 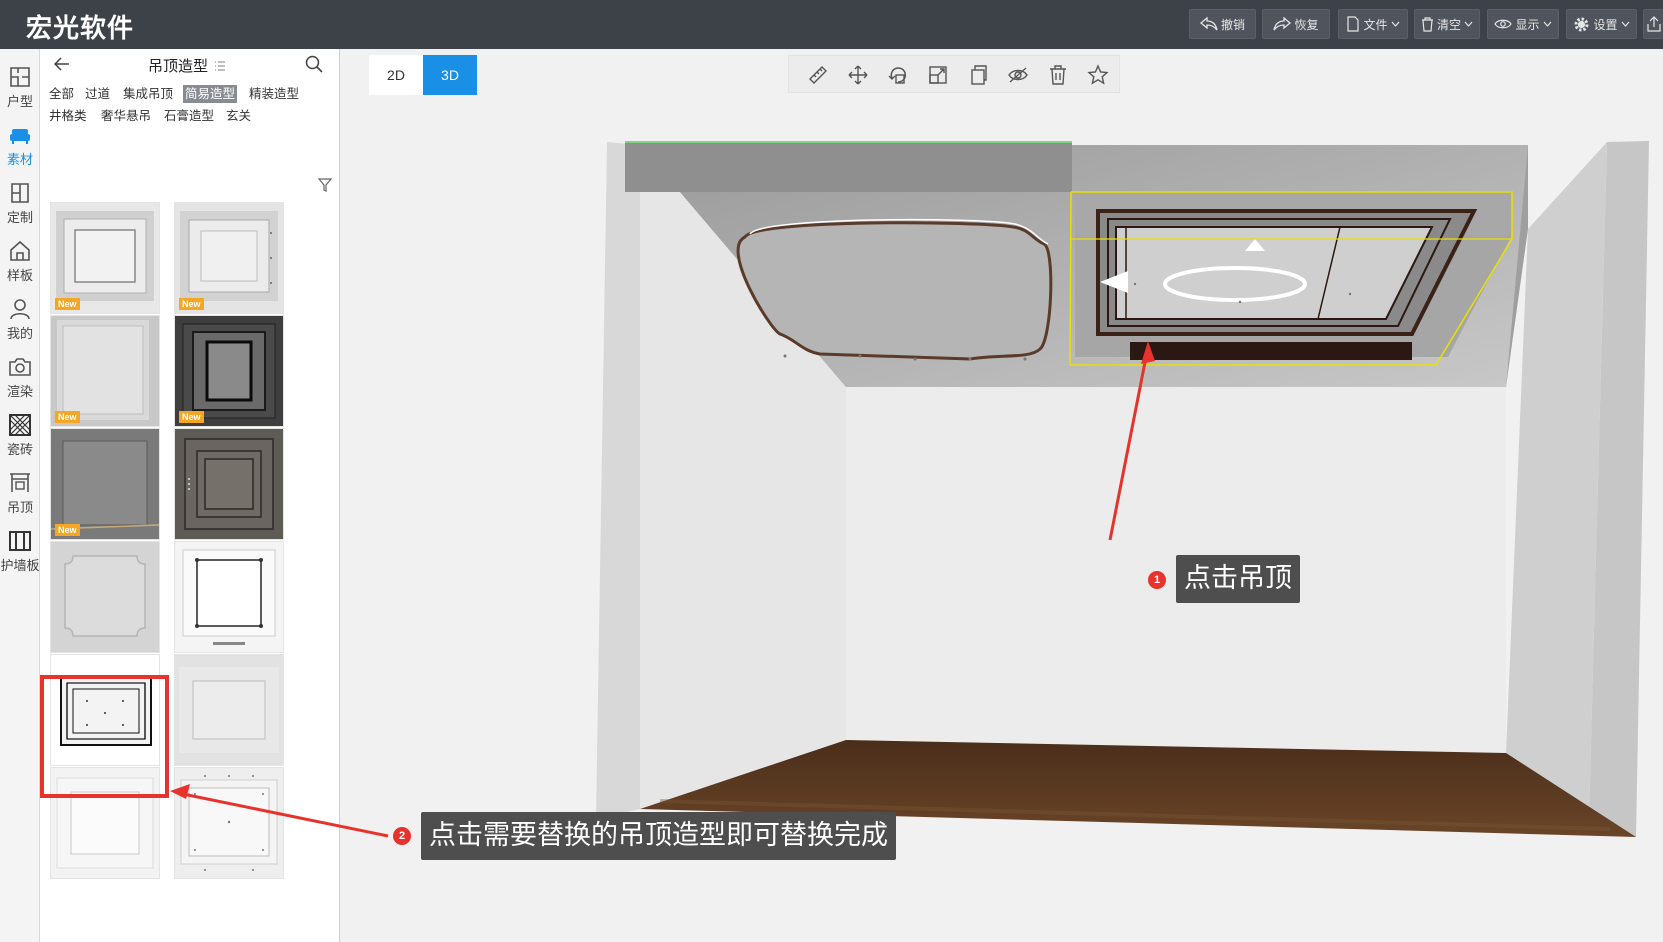 I want to click on category-aisle: 过道, so click(x=97, y=94).